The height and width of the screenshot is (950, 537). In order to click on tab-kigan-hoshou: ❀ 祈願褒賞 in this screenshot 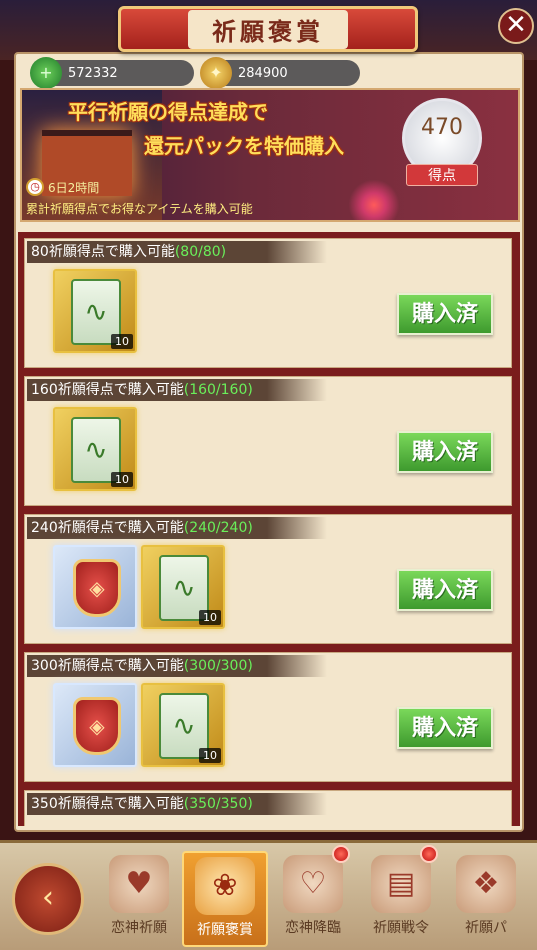, I will do `click(225, 899)`.